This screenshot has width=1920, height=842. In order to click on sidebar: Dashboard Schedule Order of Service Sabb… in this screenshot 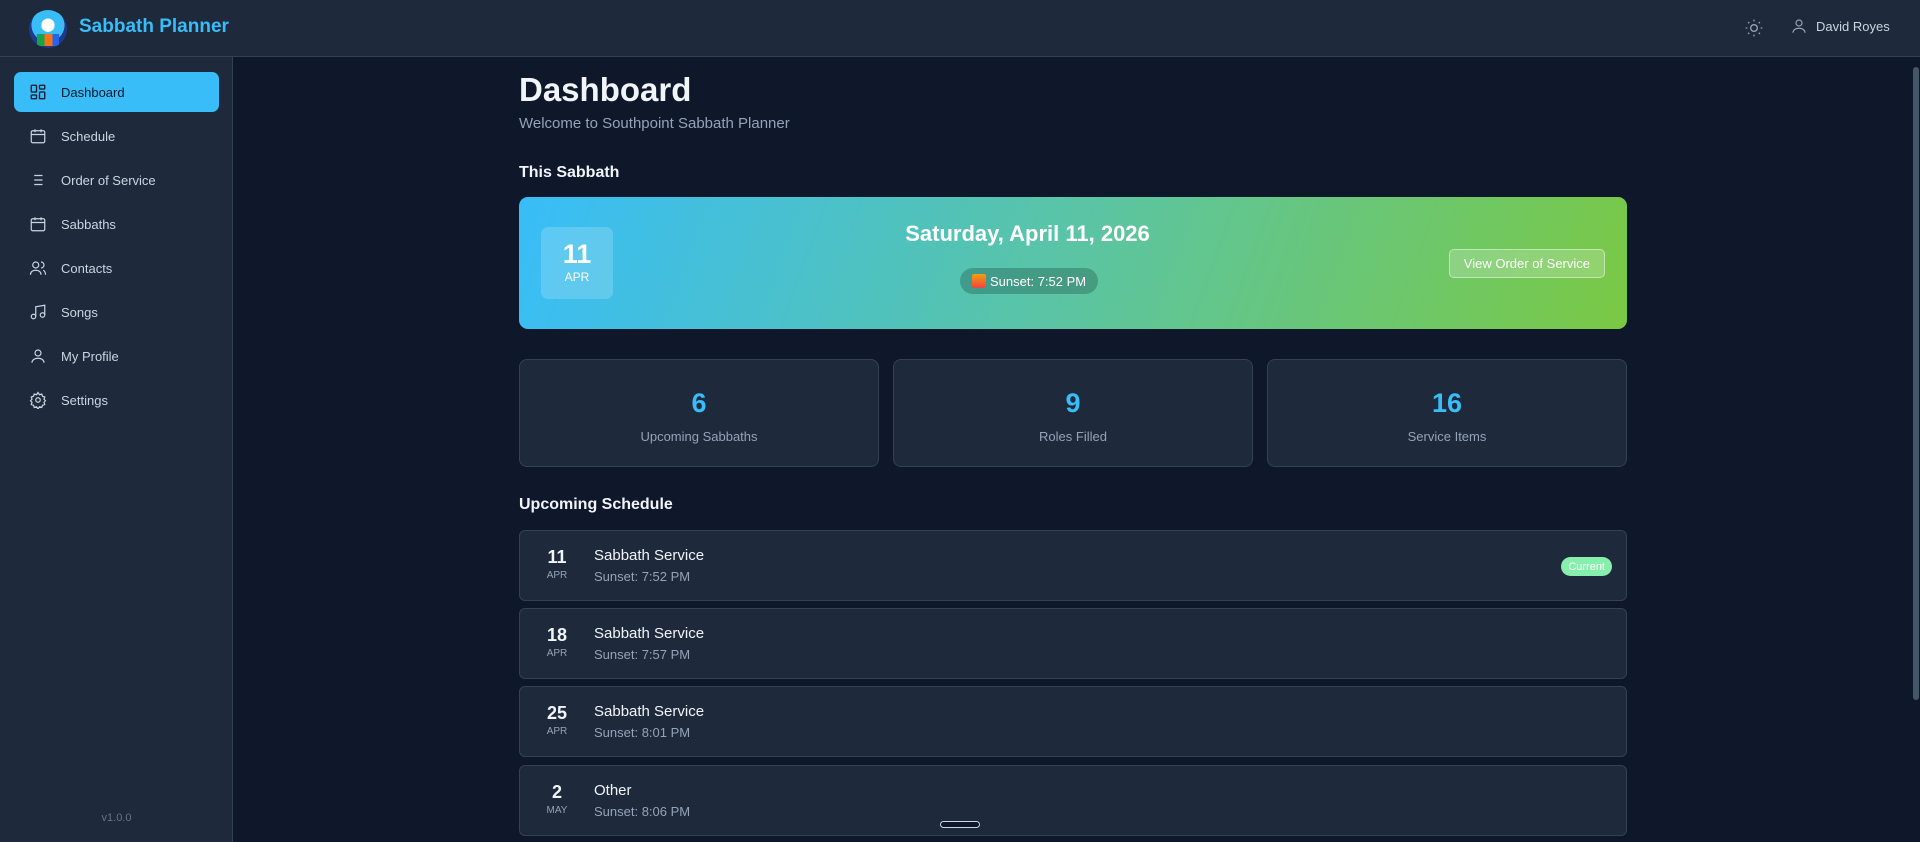, I will do `click(116, 449)`.